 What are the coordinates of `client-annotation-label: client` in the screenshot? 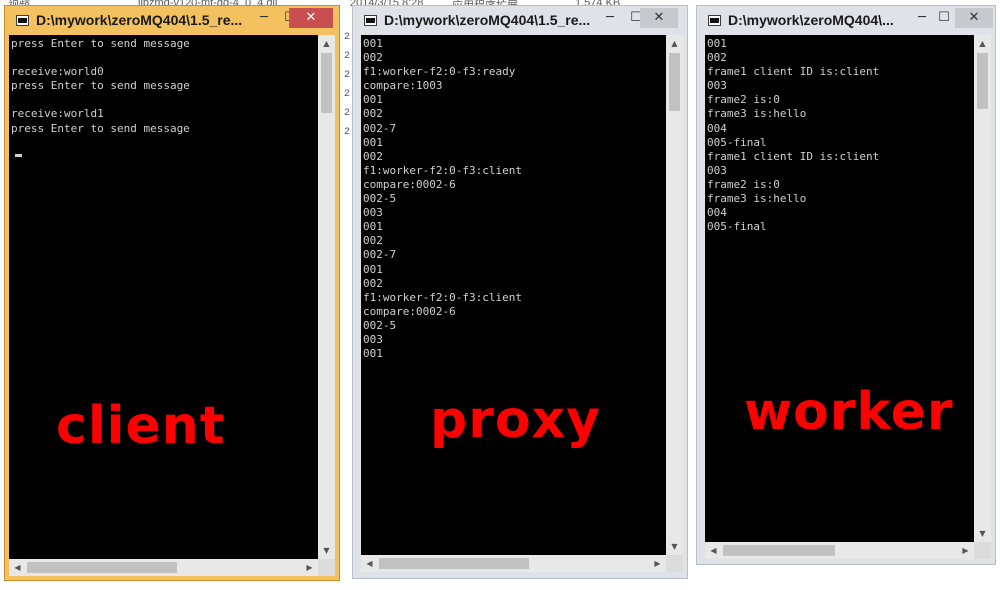 It's located at (141, 426).